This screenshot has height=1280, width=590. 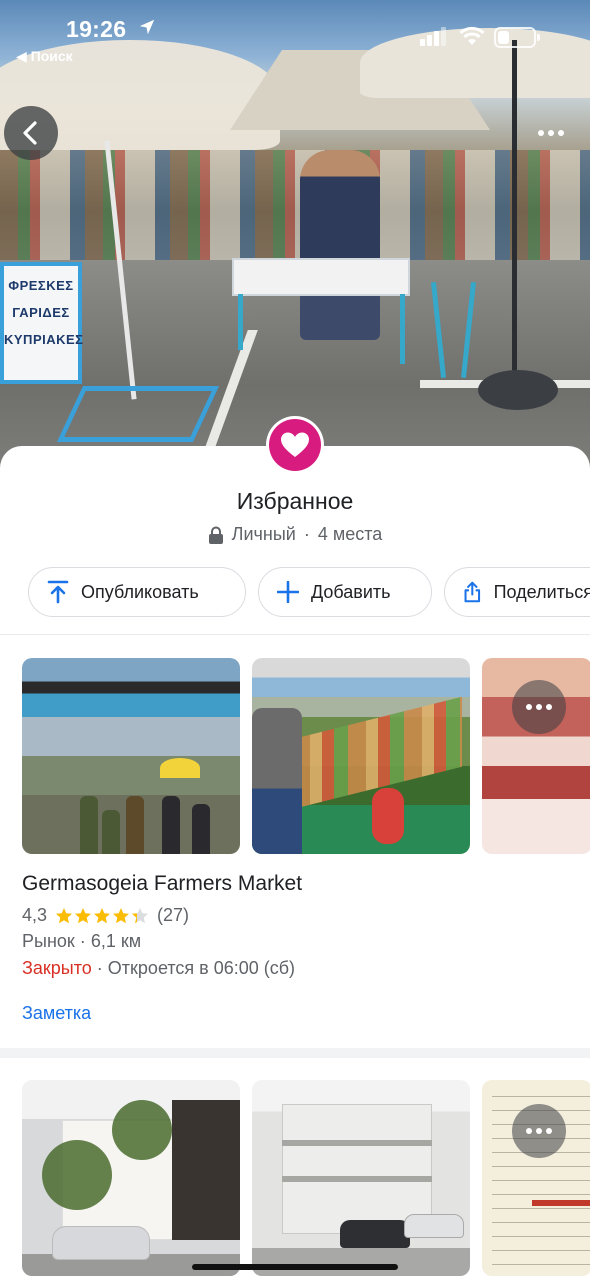 I want to click on sign-text-line: ΚΥΠΡΙΑΚΕΣ, so click(x=44, y=339).